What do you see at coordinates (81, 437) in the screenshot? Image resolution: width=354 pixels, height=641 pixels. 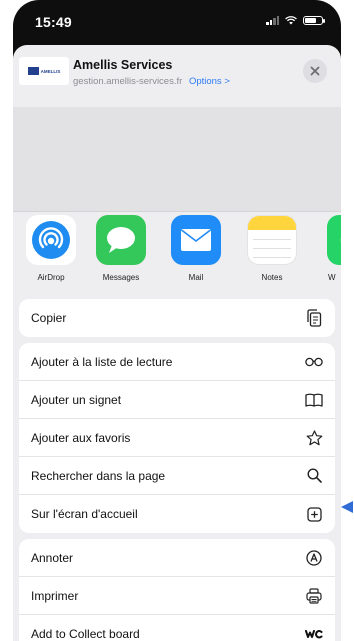 I see `action-label: Ajouter aux favoris` at bounding box center [81, 437].